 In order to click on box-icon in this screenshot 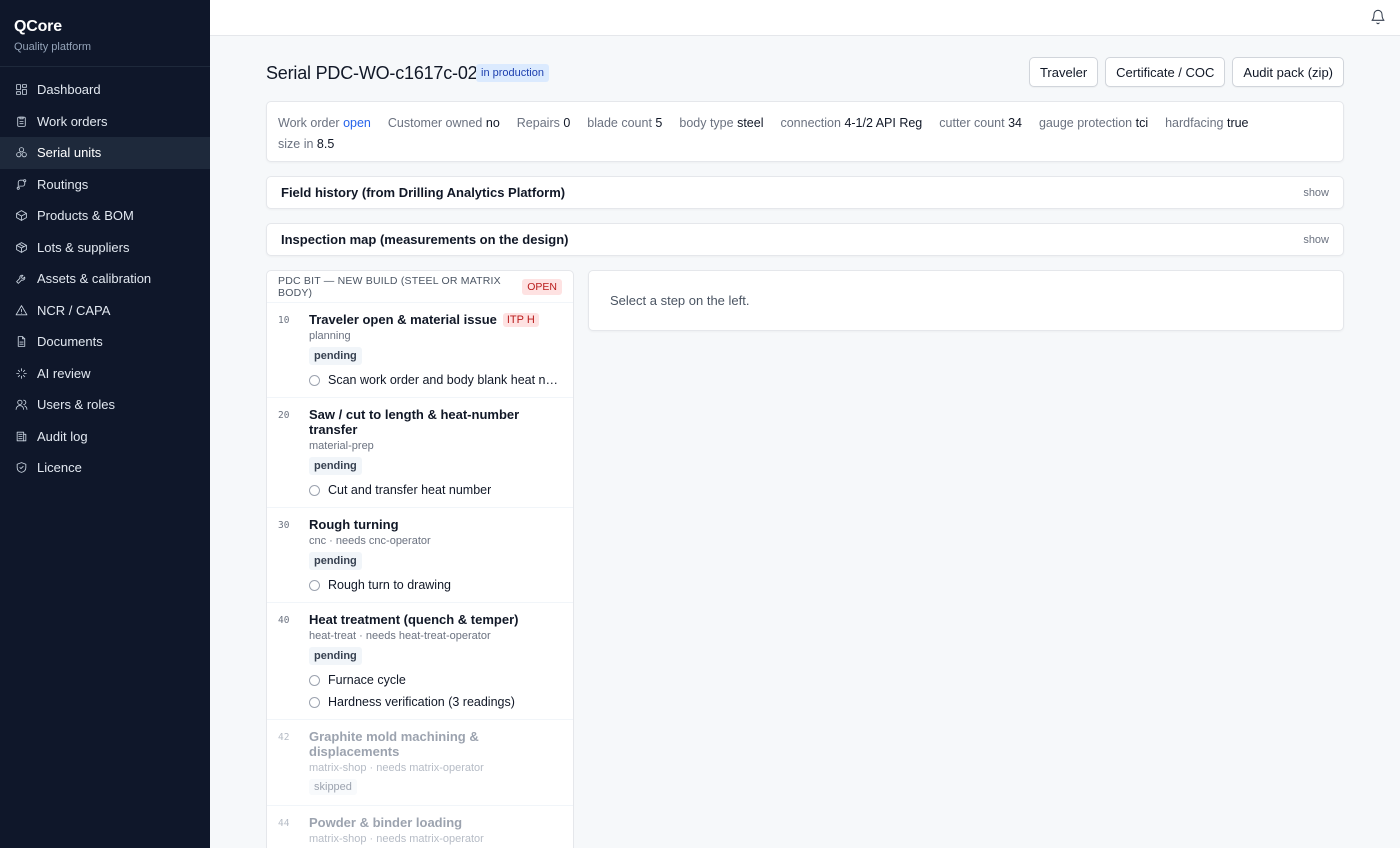, I will do `click(21, 215)`.